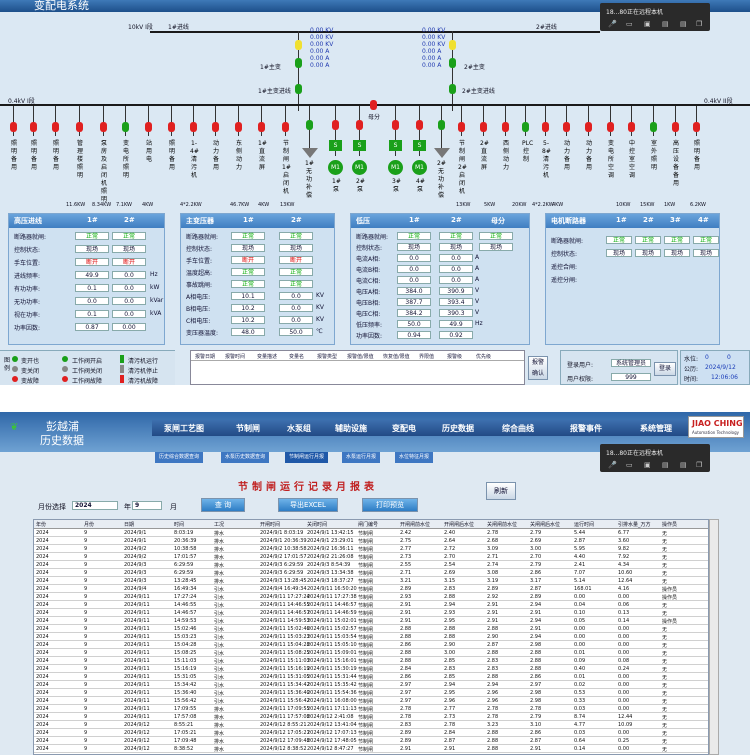 The image size is (750, 755). What do you see at coordinates (223, 505) in the screenshot?
I see `query-button: 查 询` at bounding box center [223, 505].